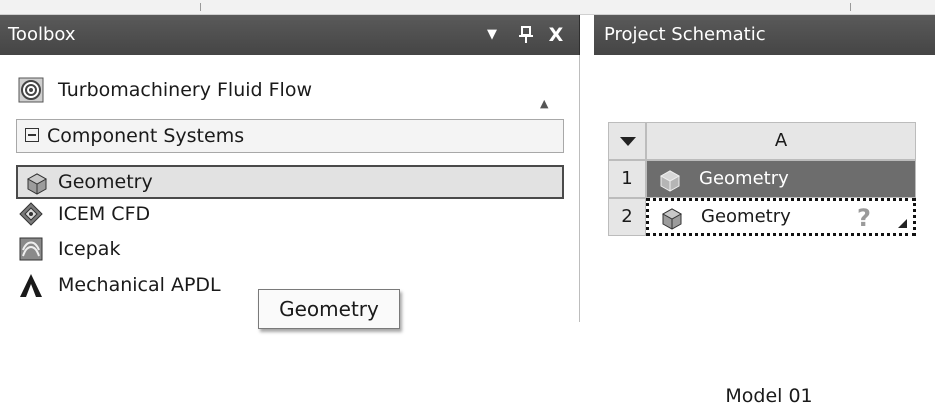  What do you see at coordinates (42, 34) in the screenshot?
I see `toolbox-title: Toolbox` at bounding box center [42, 34].